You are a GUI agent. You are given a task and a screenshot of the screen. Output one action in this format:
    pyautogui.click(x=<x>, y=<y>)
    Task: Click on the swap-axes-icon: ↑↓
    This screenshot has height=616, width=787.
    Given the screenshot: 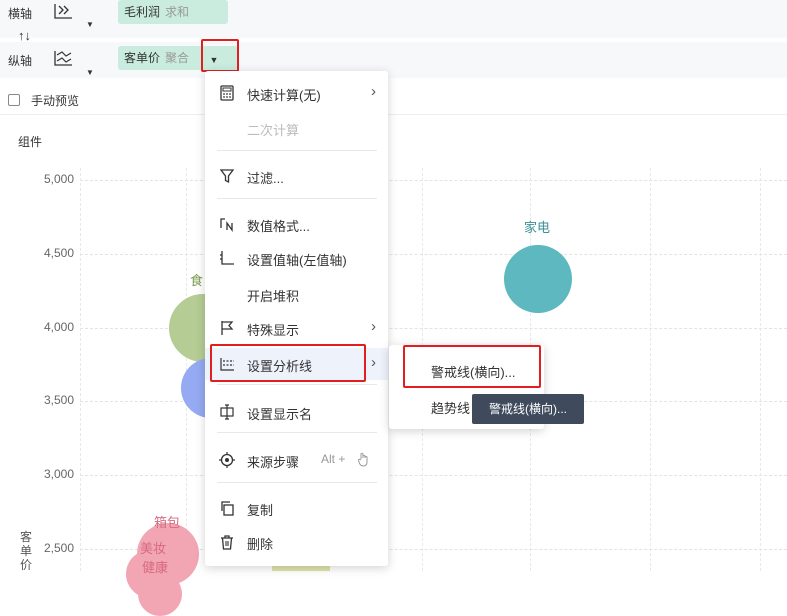 What is the action you would take?
    pyautogui.click(x=24, y=35)
    